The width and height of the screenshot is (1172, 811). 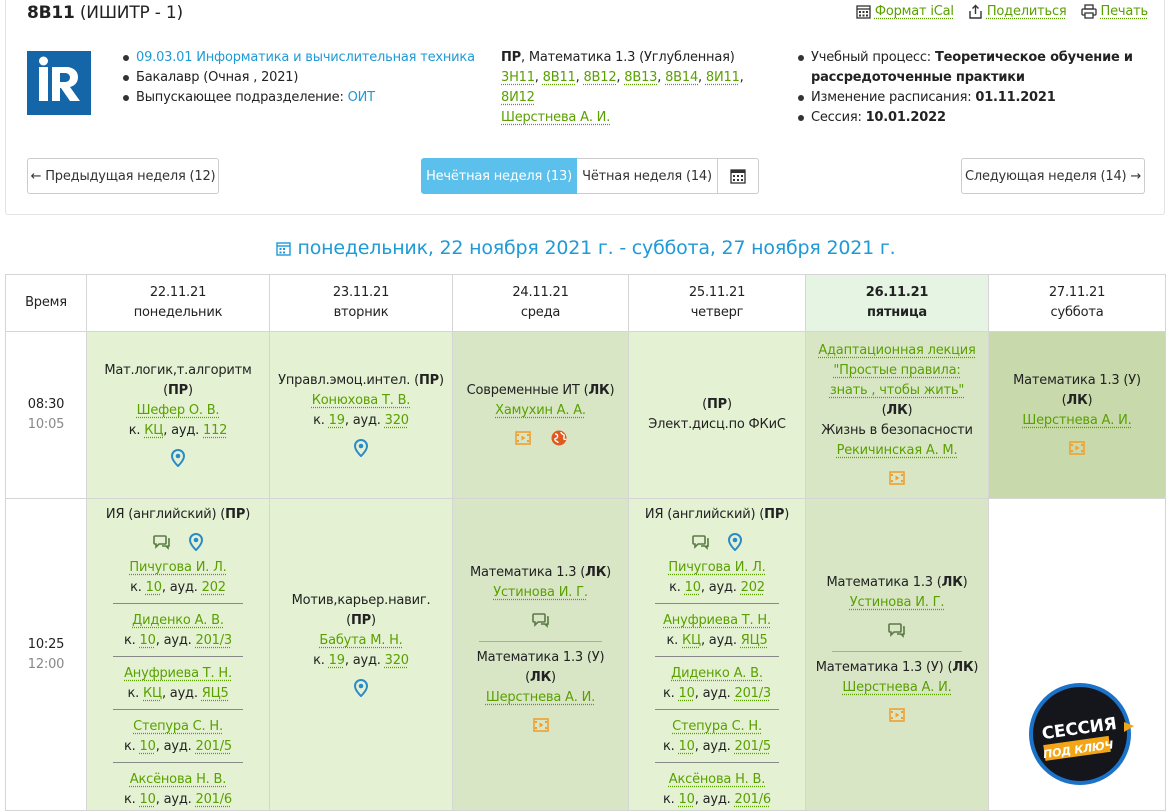 What do you see at coordinates (1114, 11) in the screenshot?
I see `print-link: Печать` at bounding box center [1114, 11].